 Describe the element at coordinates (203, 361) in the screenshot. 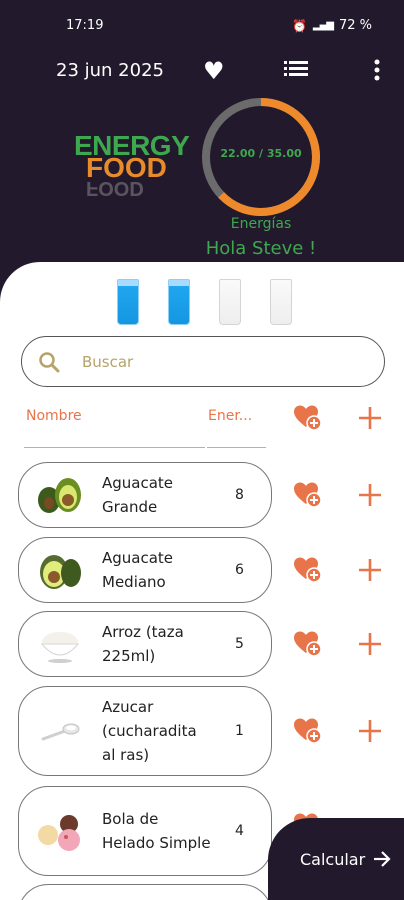

I see `search-input: Buscar` at that location.